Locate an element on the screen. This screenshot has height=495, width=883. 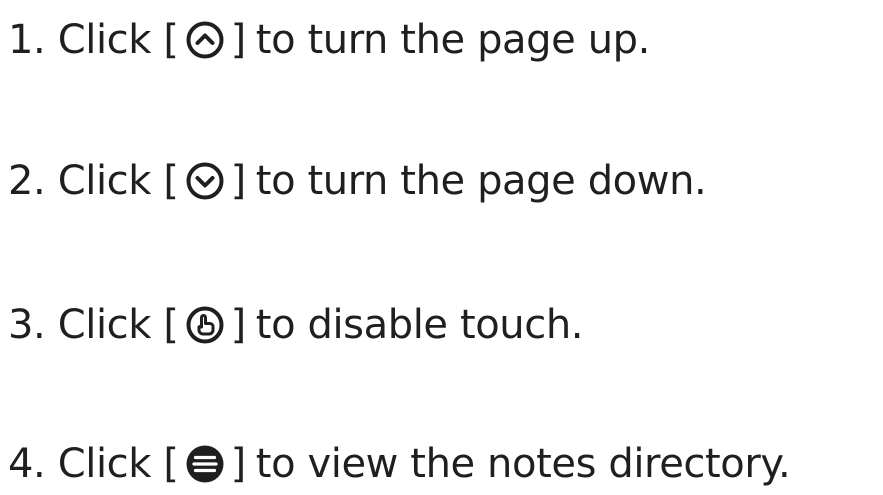
touch-hand-icon is located at coordinates (205, 325).